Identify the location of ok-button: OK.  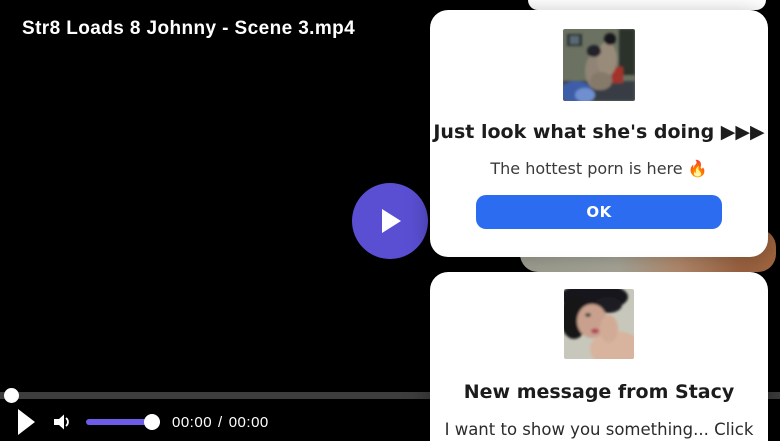
(599, 212).